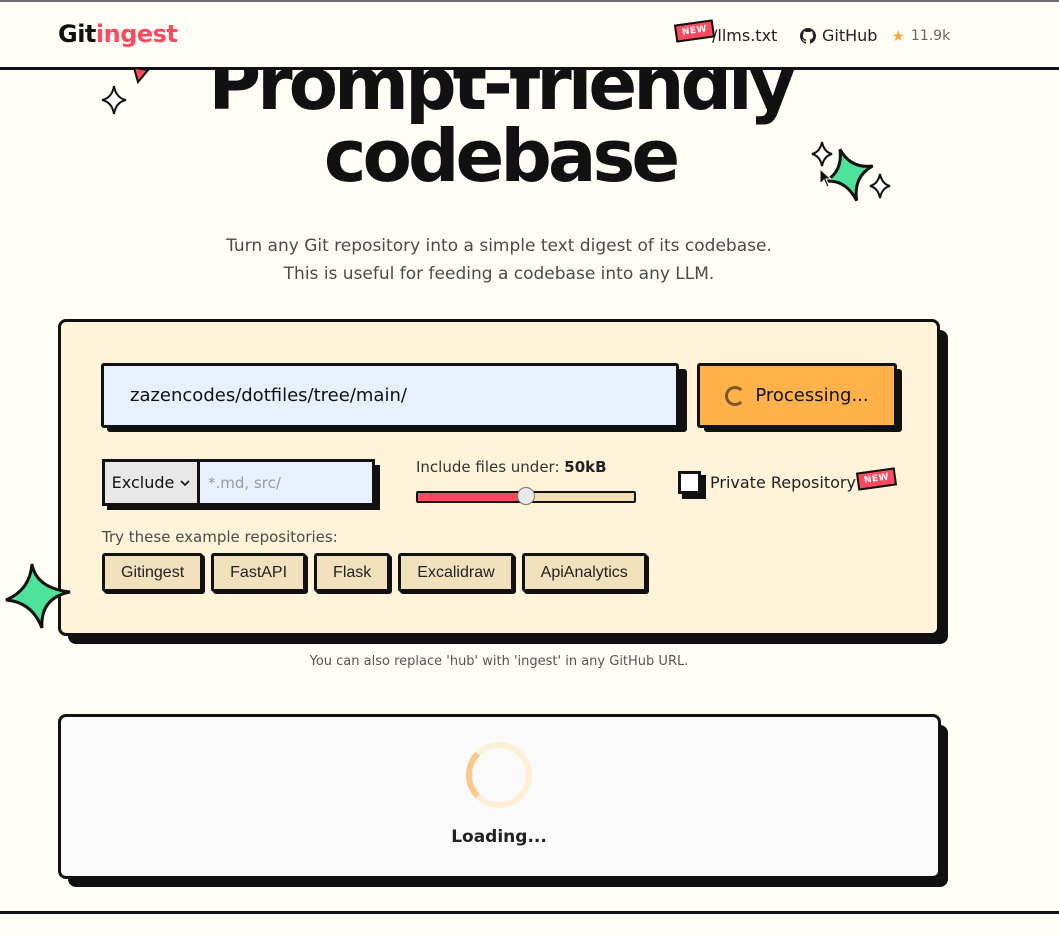 This screenshot has height=936, width=1059. What do you see at coordinates (472, 497) in the screenshot?
I see `slider-fill` at bounding box center [472, 497].